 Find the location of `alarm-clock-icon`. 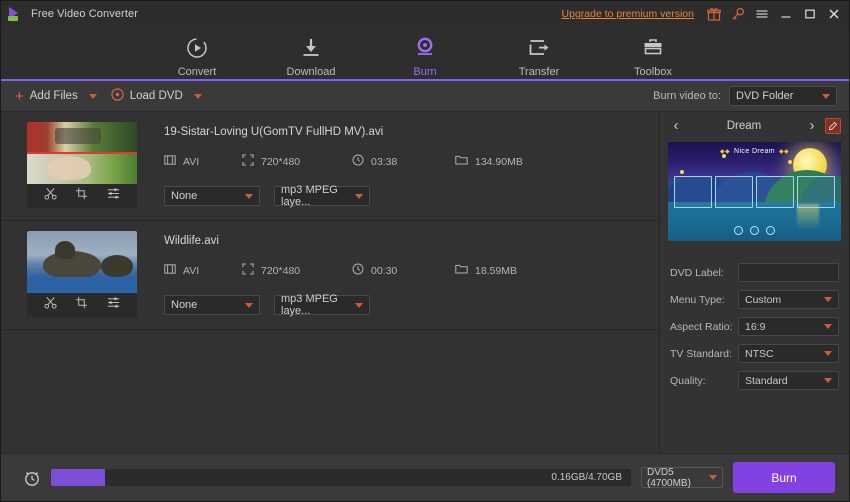

alarm-clock-icon is located at coordinates (32, 478).